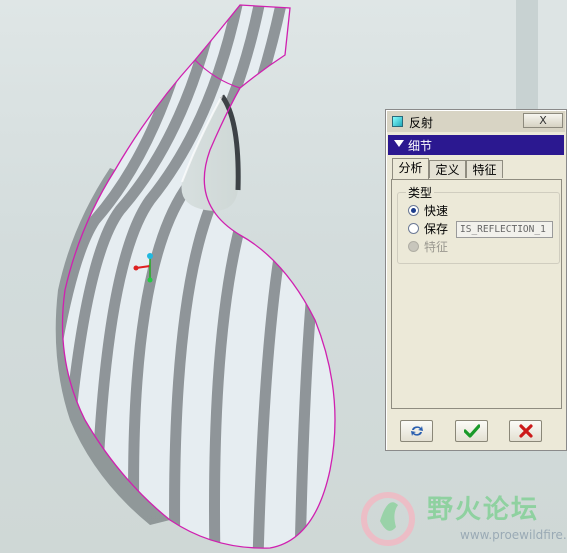 The height and width of the screenshot is (553, 567). What do you see at coordinates (436, 247) in the screenshot?
I see `radio-feature-label: 特征` at bounding box center [436, 247].